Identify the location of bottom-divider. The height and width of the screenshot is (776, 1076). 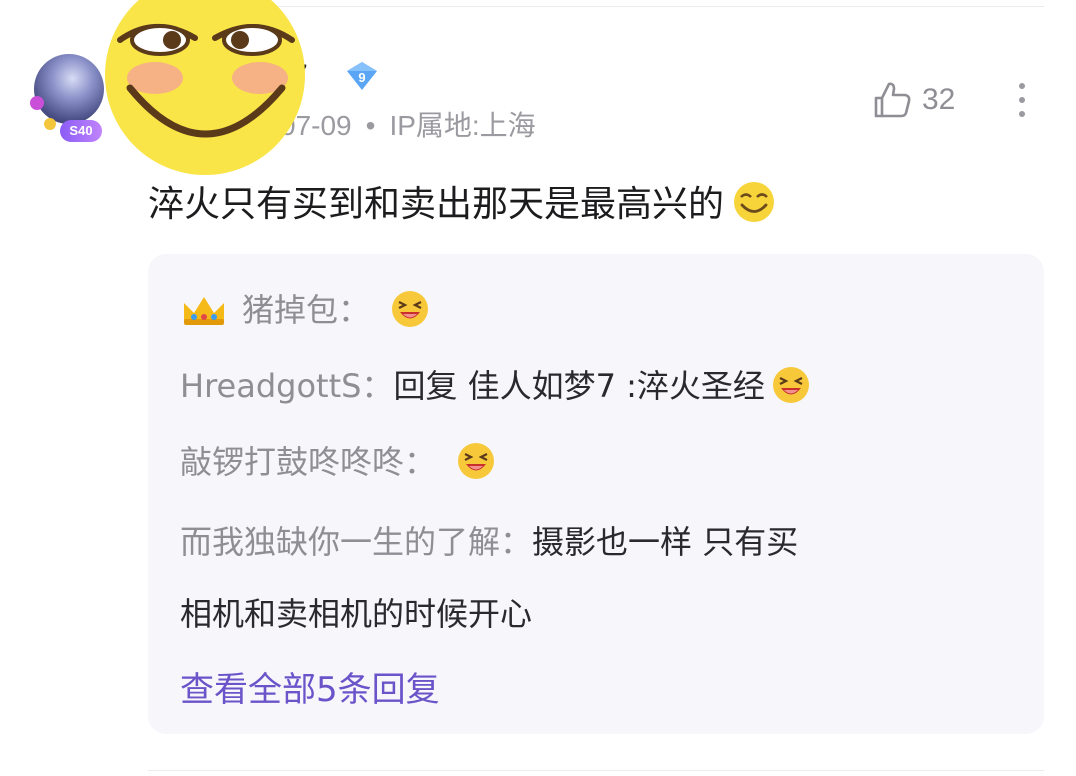
(596, 770).